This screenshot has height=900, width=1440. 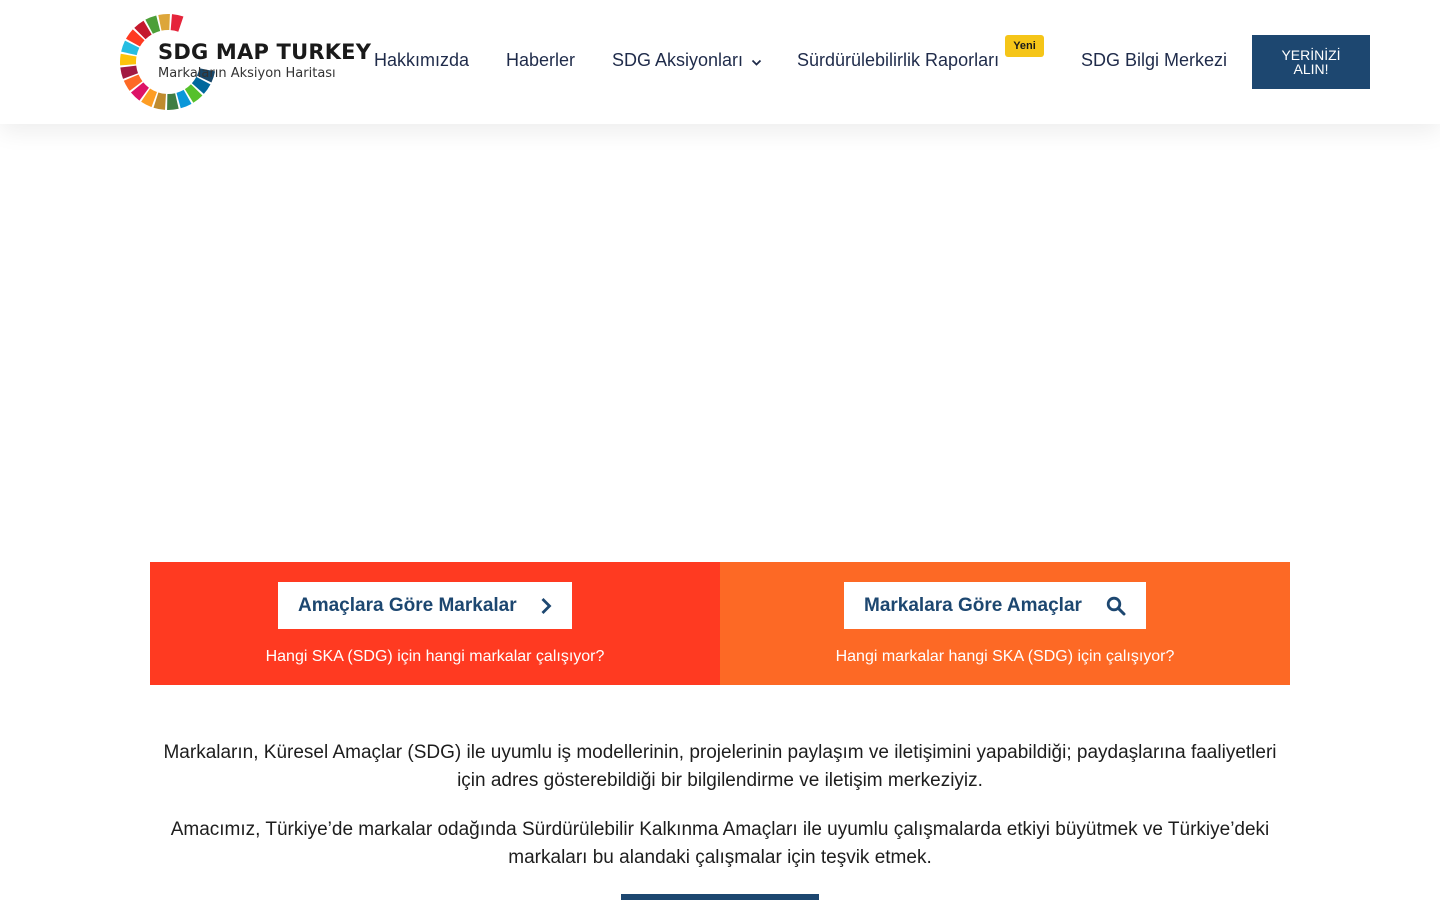 I want to click on search-icon, so click(x=1116, y=605).